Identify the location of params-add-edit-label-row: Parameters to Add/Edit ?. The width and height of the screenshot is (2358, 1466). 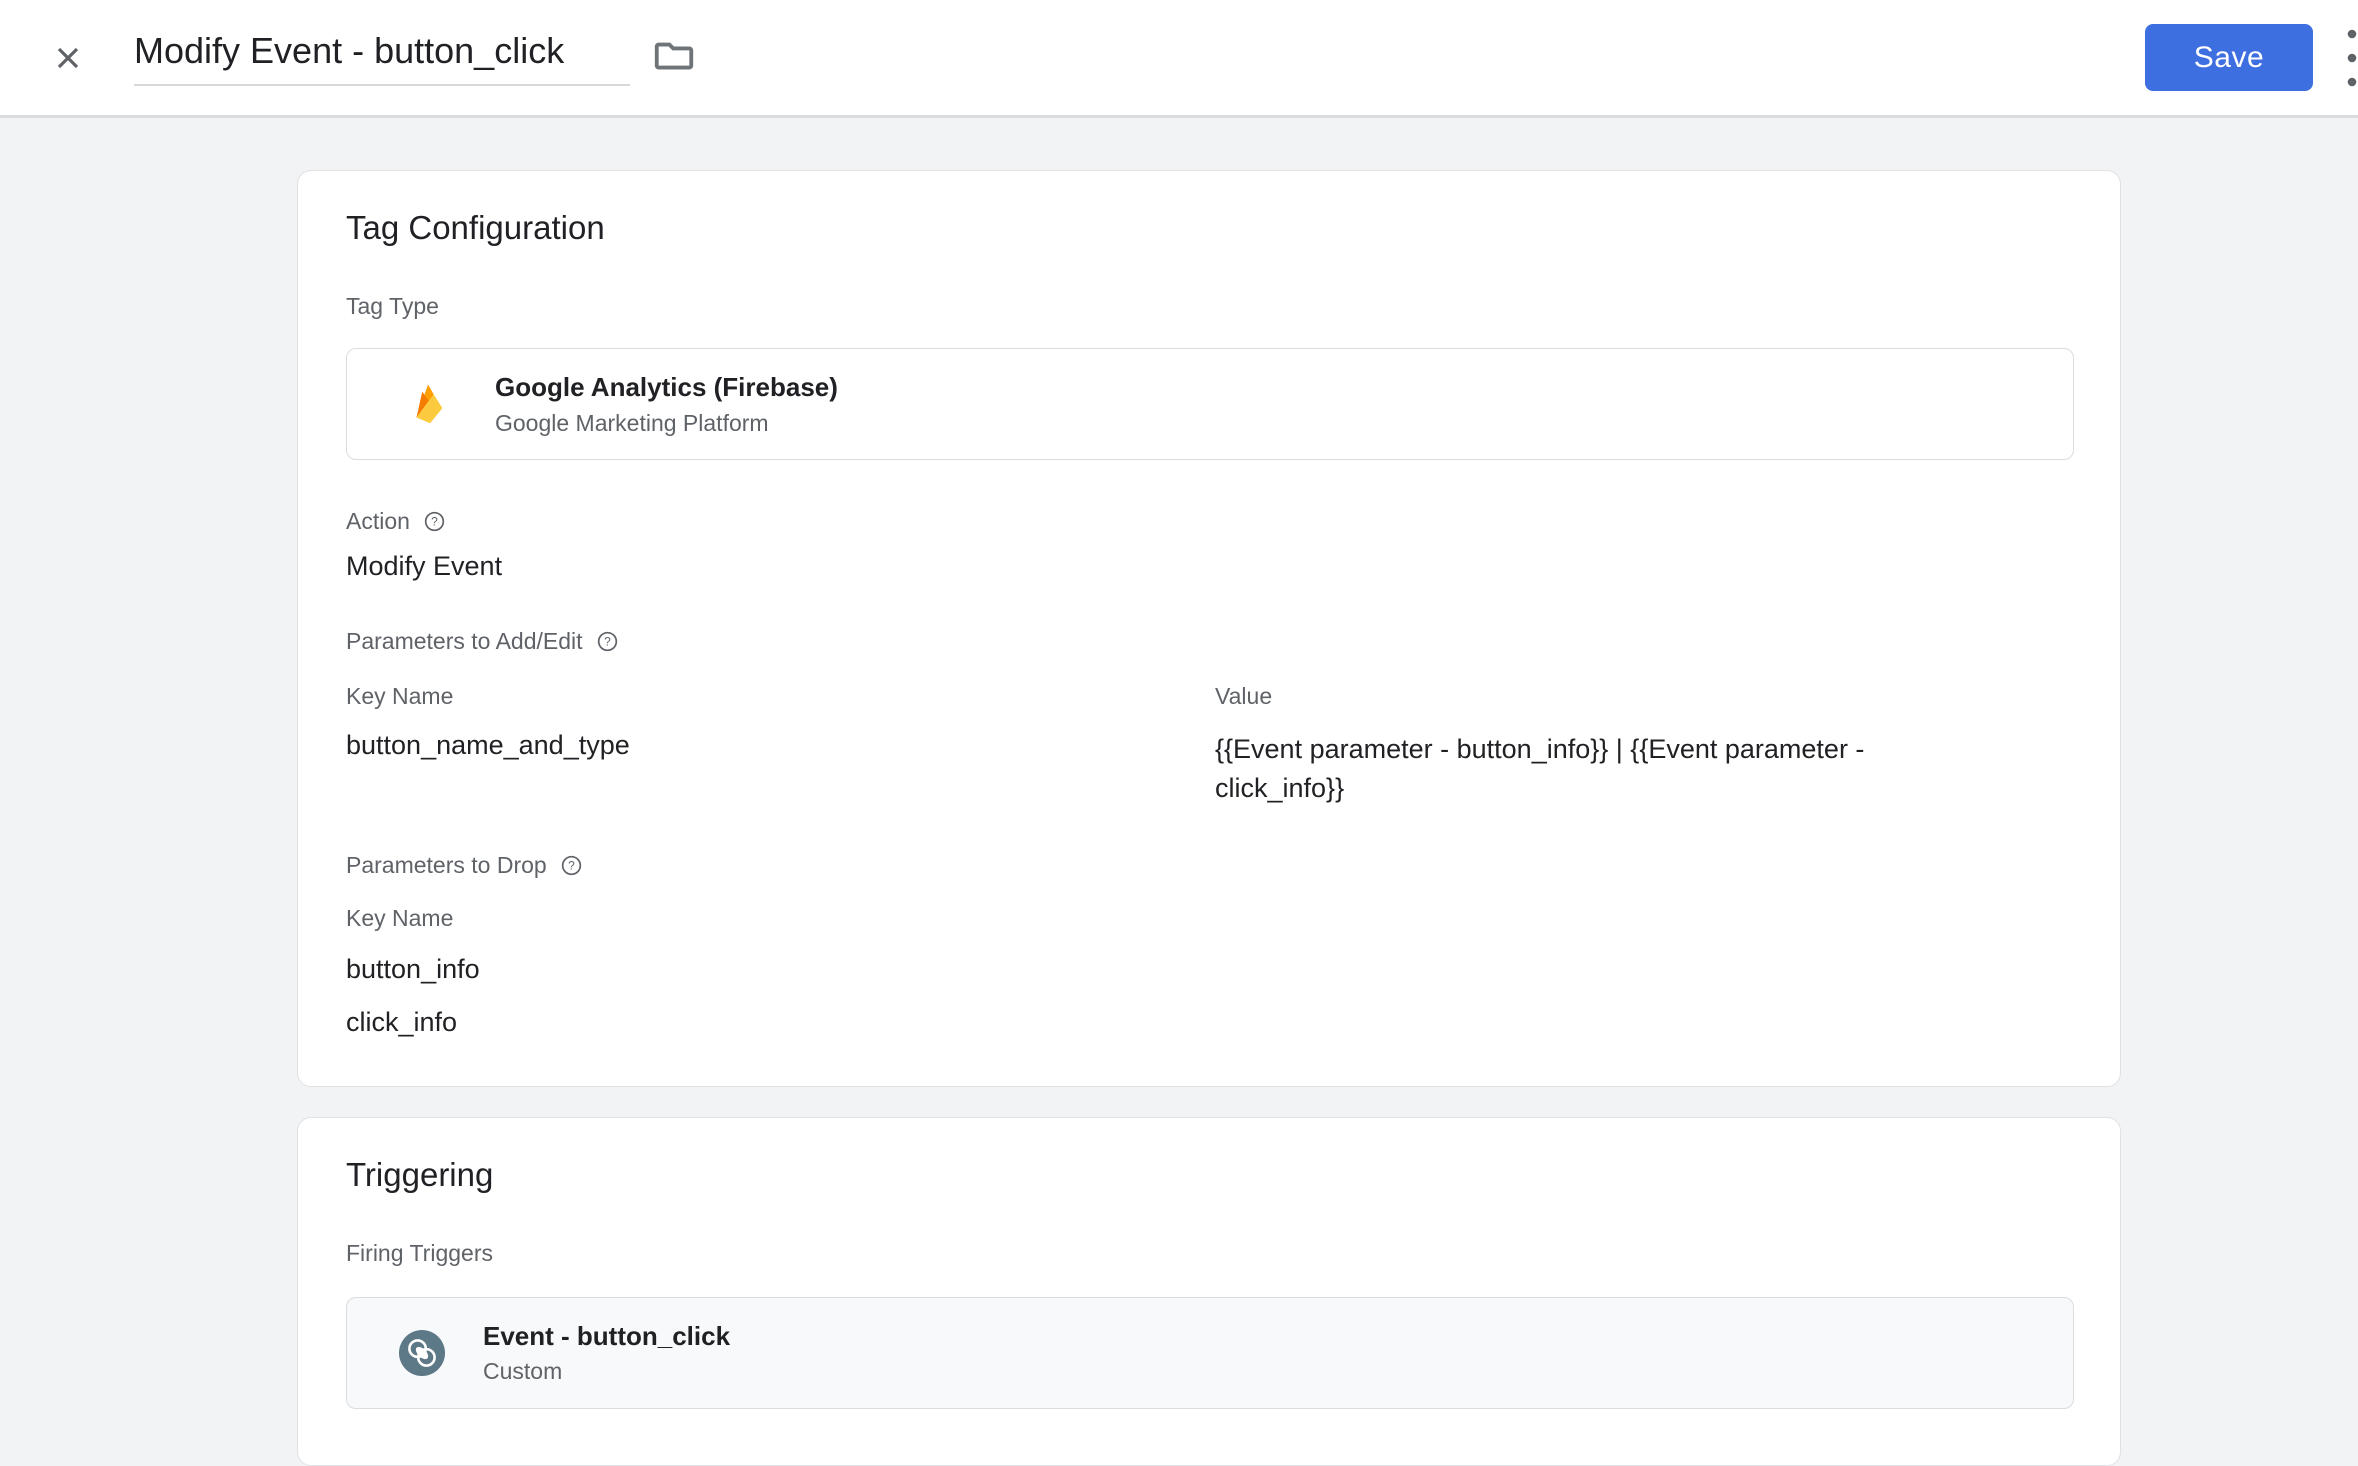
(1210, 641).